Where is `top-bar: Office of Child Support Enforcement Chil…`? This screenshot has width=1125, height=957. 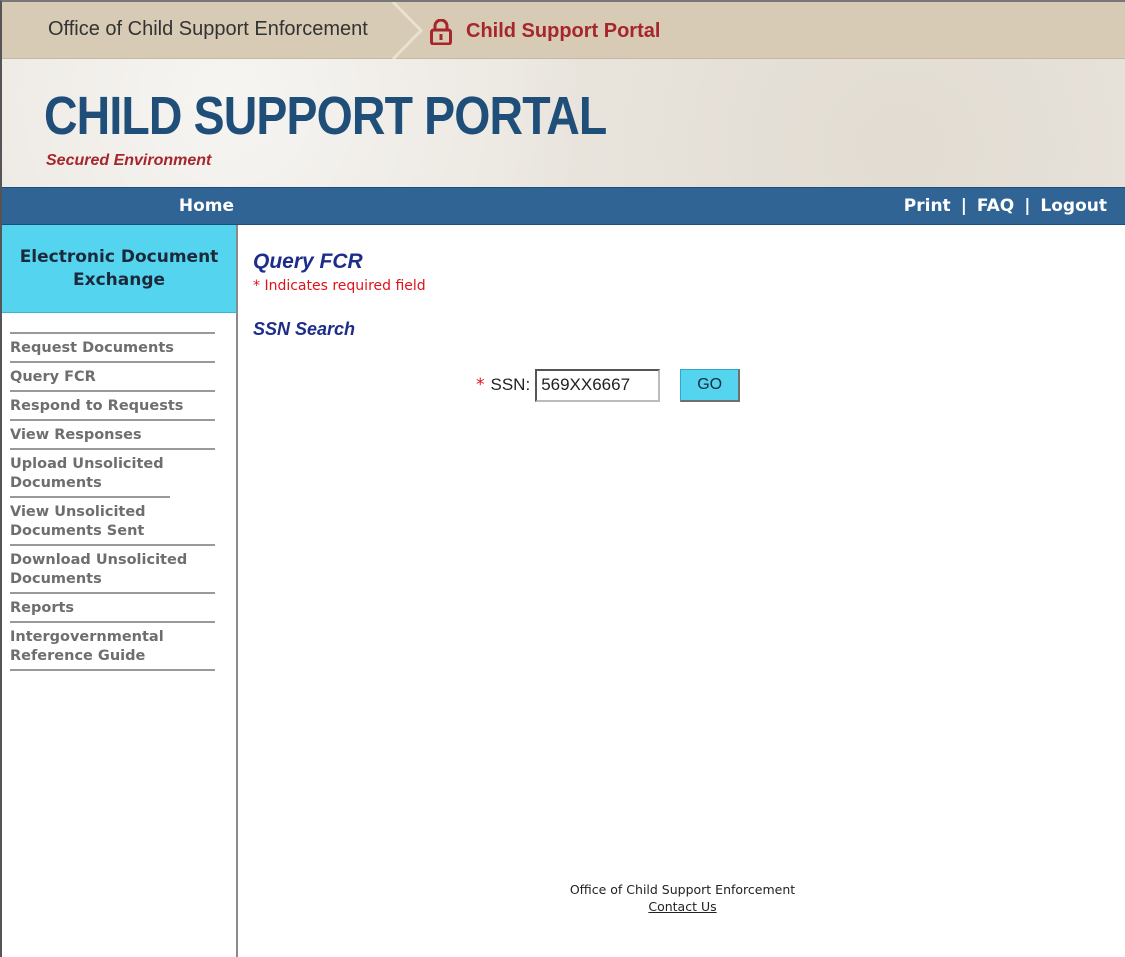
top-bar: Office of Child Support Enforcement Chil… is located at coordinates (563, 30).